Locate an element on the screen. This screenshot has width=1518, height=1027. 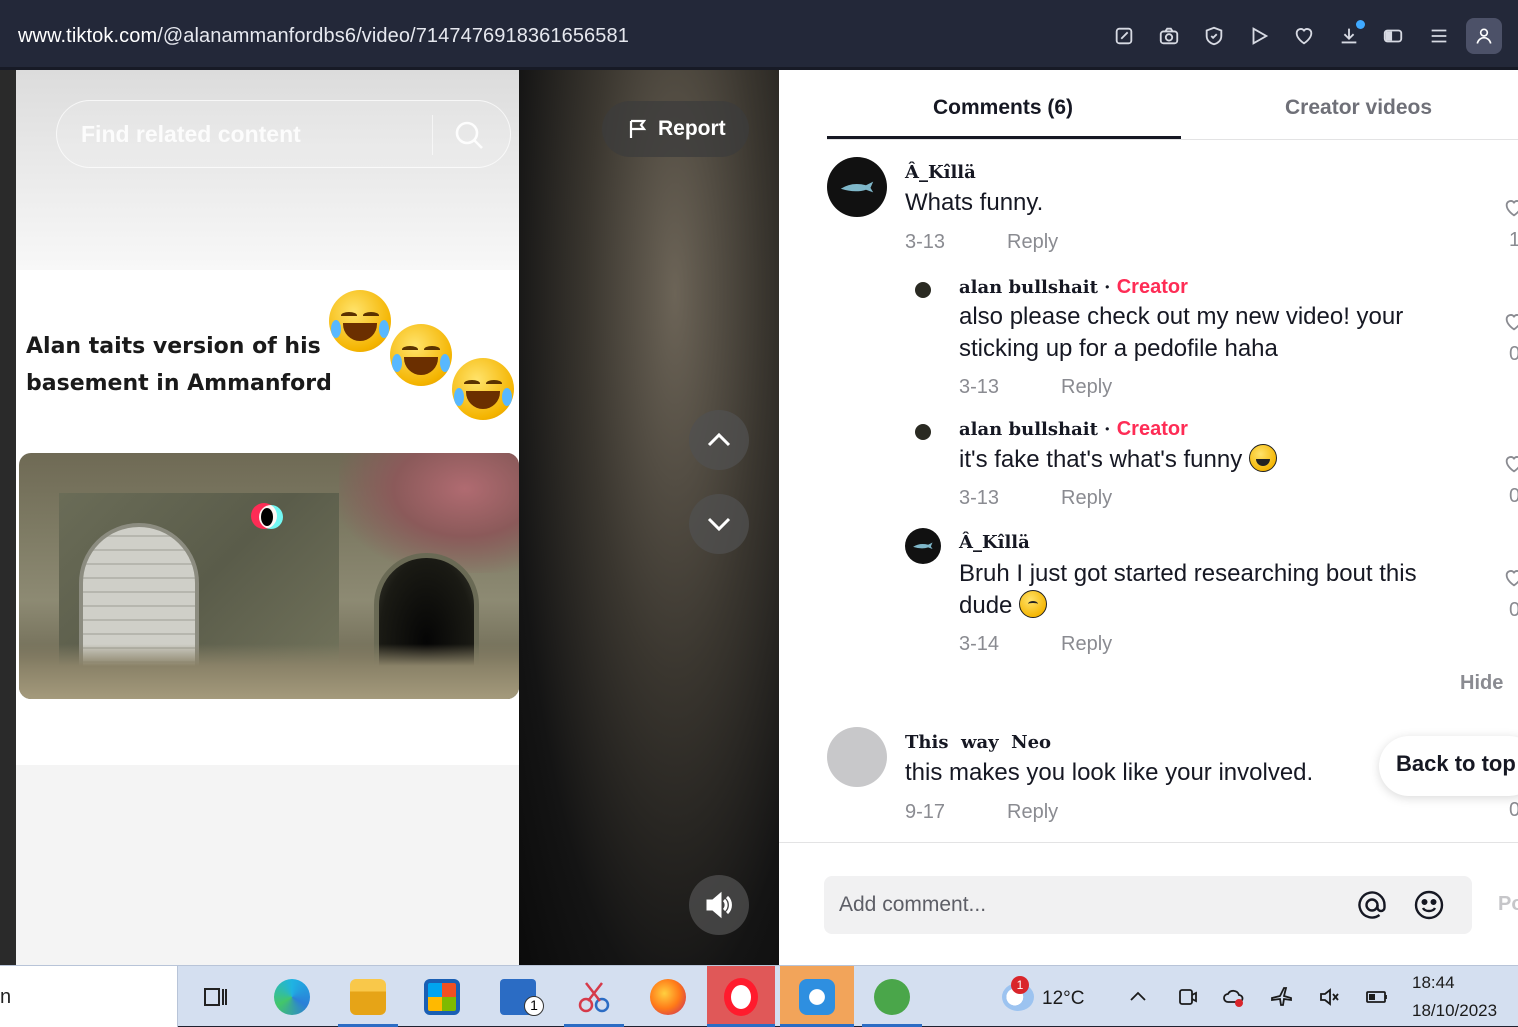
video-photo is located at coordinates (269, 576).